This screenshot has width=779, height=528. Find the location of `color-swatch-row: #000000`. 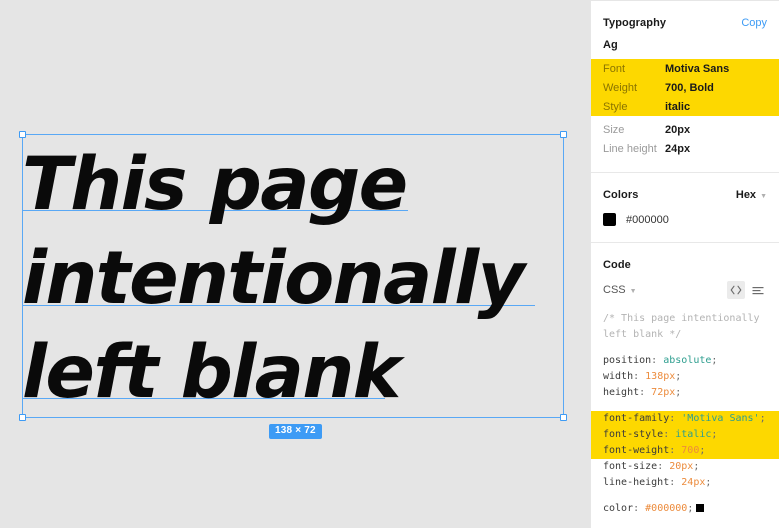

color-swatch-row: #000000 is located at coordinates (685, 226).